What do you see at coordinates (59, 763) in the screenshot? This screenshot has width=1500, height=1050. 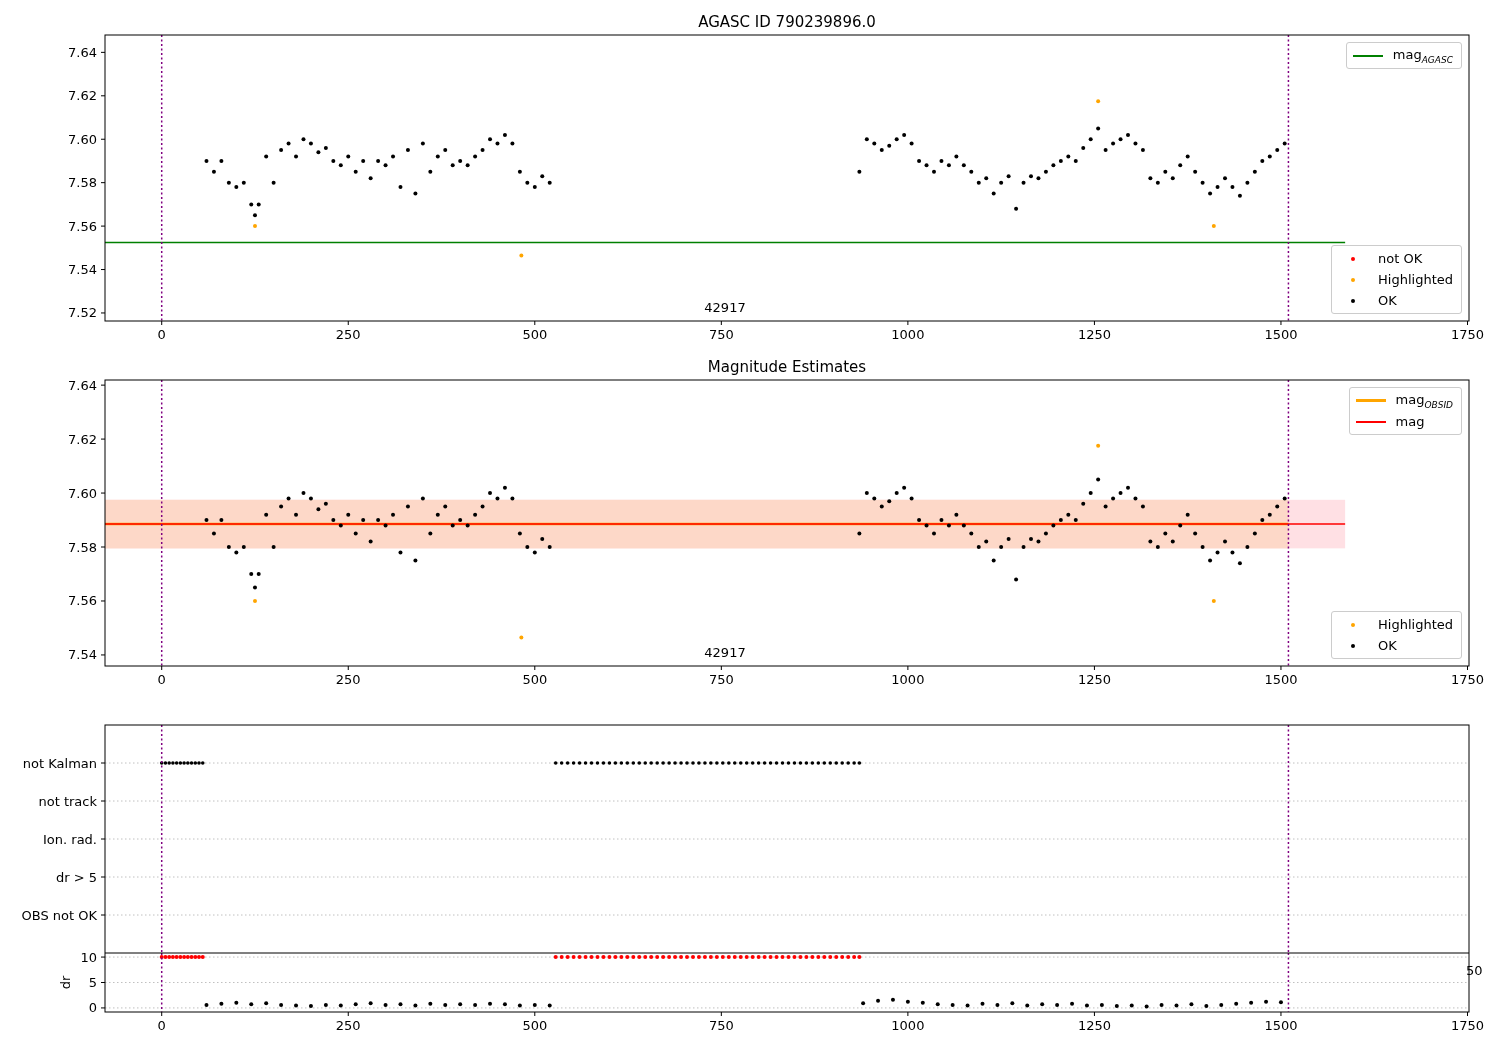 I see `row-label: not Kalman` at bounding box center [59, 763].